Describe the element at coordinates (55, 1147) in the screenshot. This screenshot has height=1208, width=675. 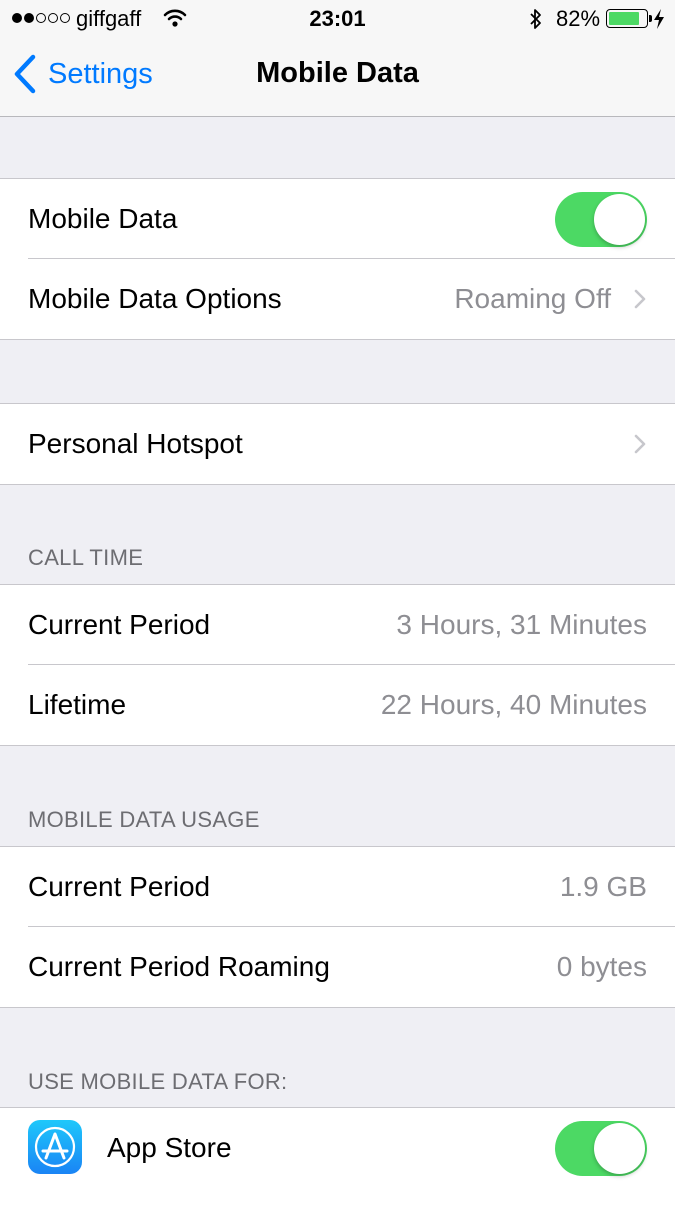
I see `app-store-icon` at that location.